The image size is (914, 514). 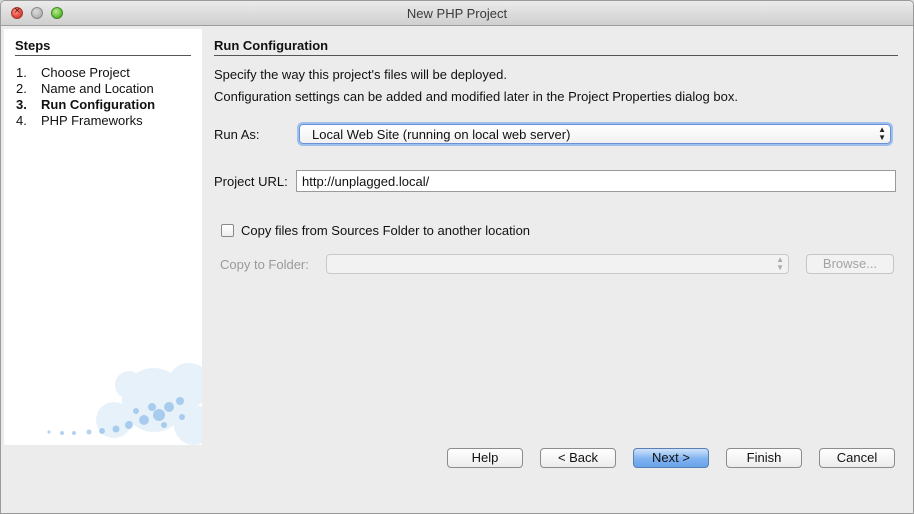 What do you see at coordinates (251, 181) in the screenshot?
I see `project-url-label: Project URL:` at bounding box center [251, 181].